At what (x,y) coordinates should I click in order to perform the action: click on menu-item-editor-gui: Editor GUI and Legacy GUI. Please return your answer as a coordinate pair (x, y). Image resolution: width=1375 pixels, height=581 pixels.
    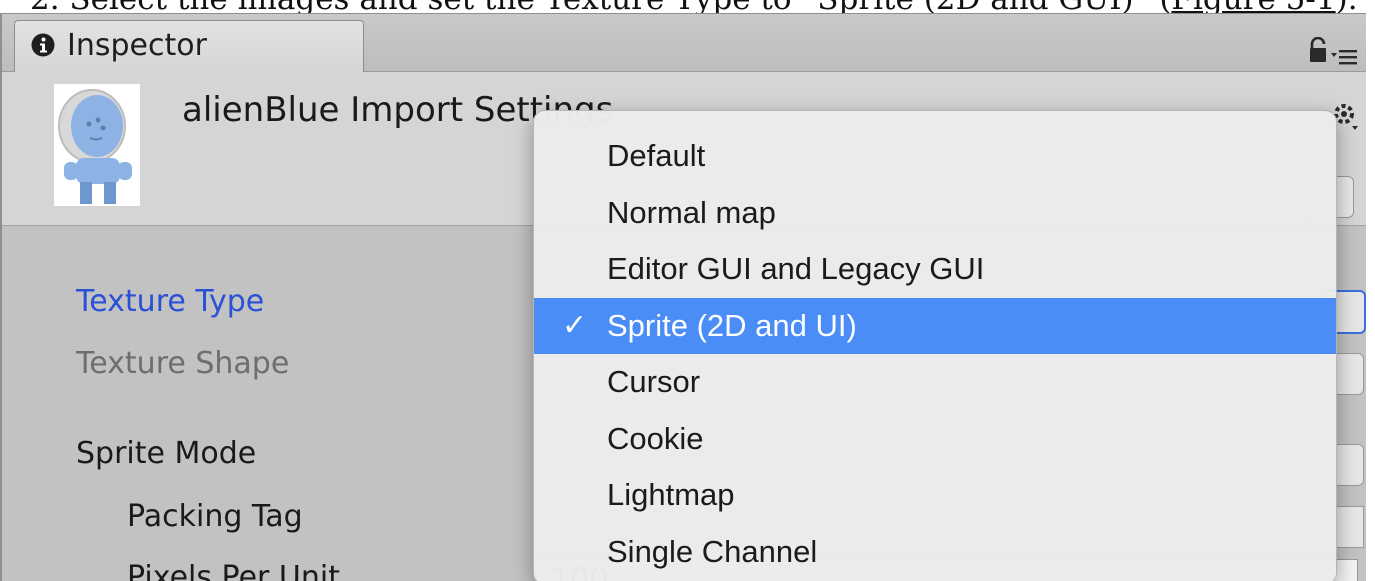
    Looking at the image, I should click on (935, 269).